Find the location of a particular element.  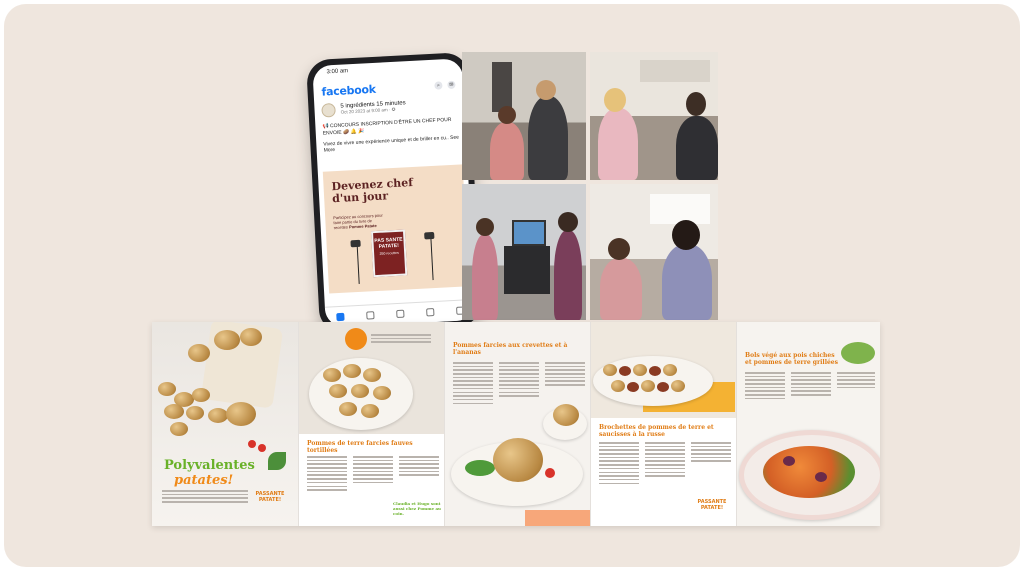

studio-light-stand-right is located at coordinates (432, 258).